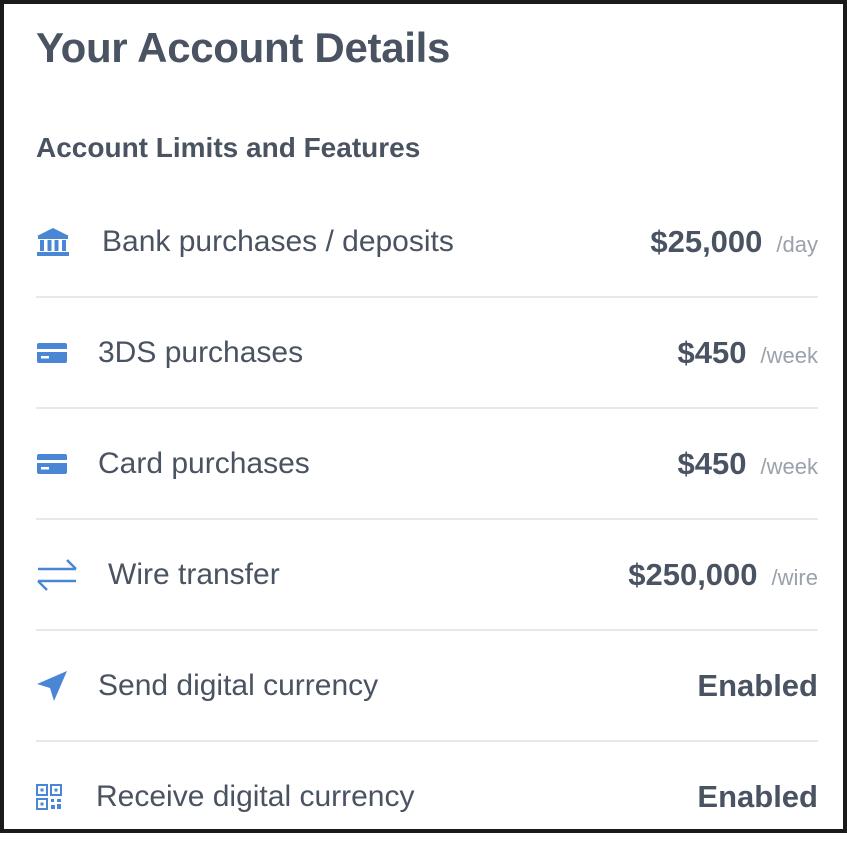 The width and height of the screenshot is (847, 851). What do you see at coordinates (427, 686) in the screenshot?
I see `feature-row-send: Send digital currency Enabled` at bounding box center [427, 686].